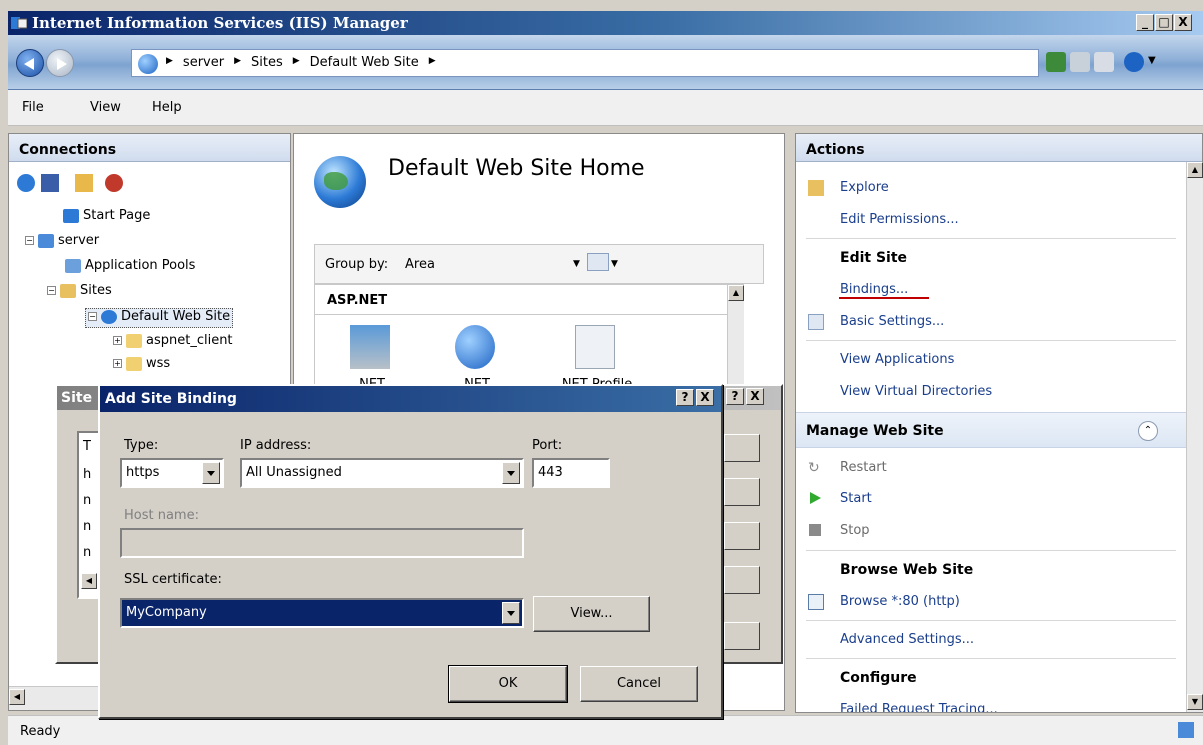 Image resolution: width=1203 pixels, height=745 pixels. What do you see at coordinates (1145, 22) in the screenshot?
I see `minimize-button: _` at bounding box center [1145, 22].